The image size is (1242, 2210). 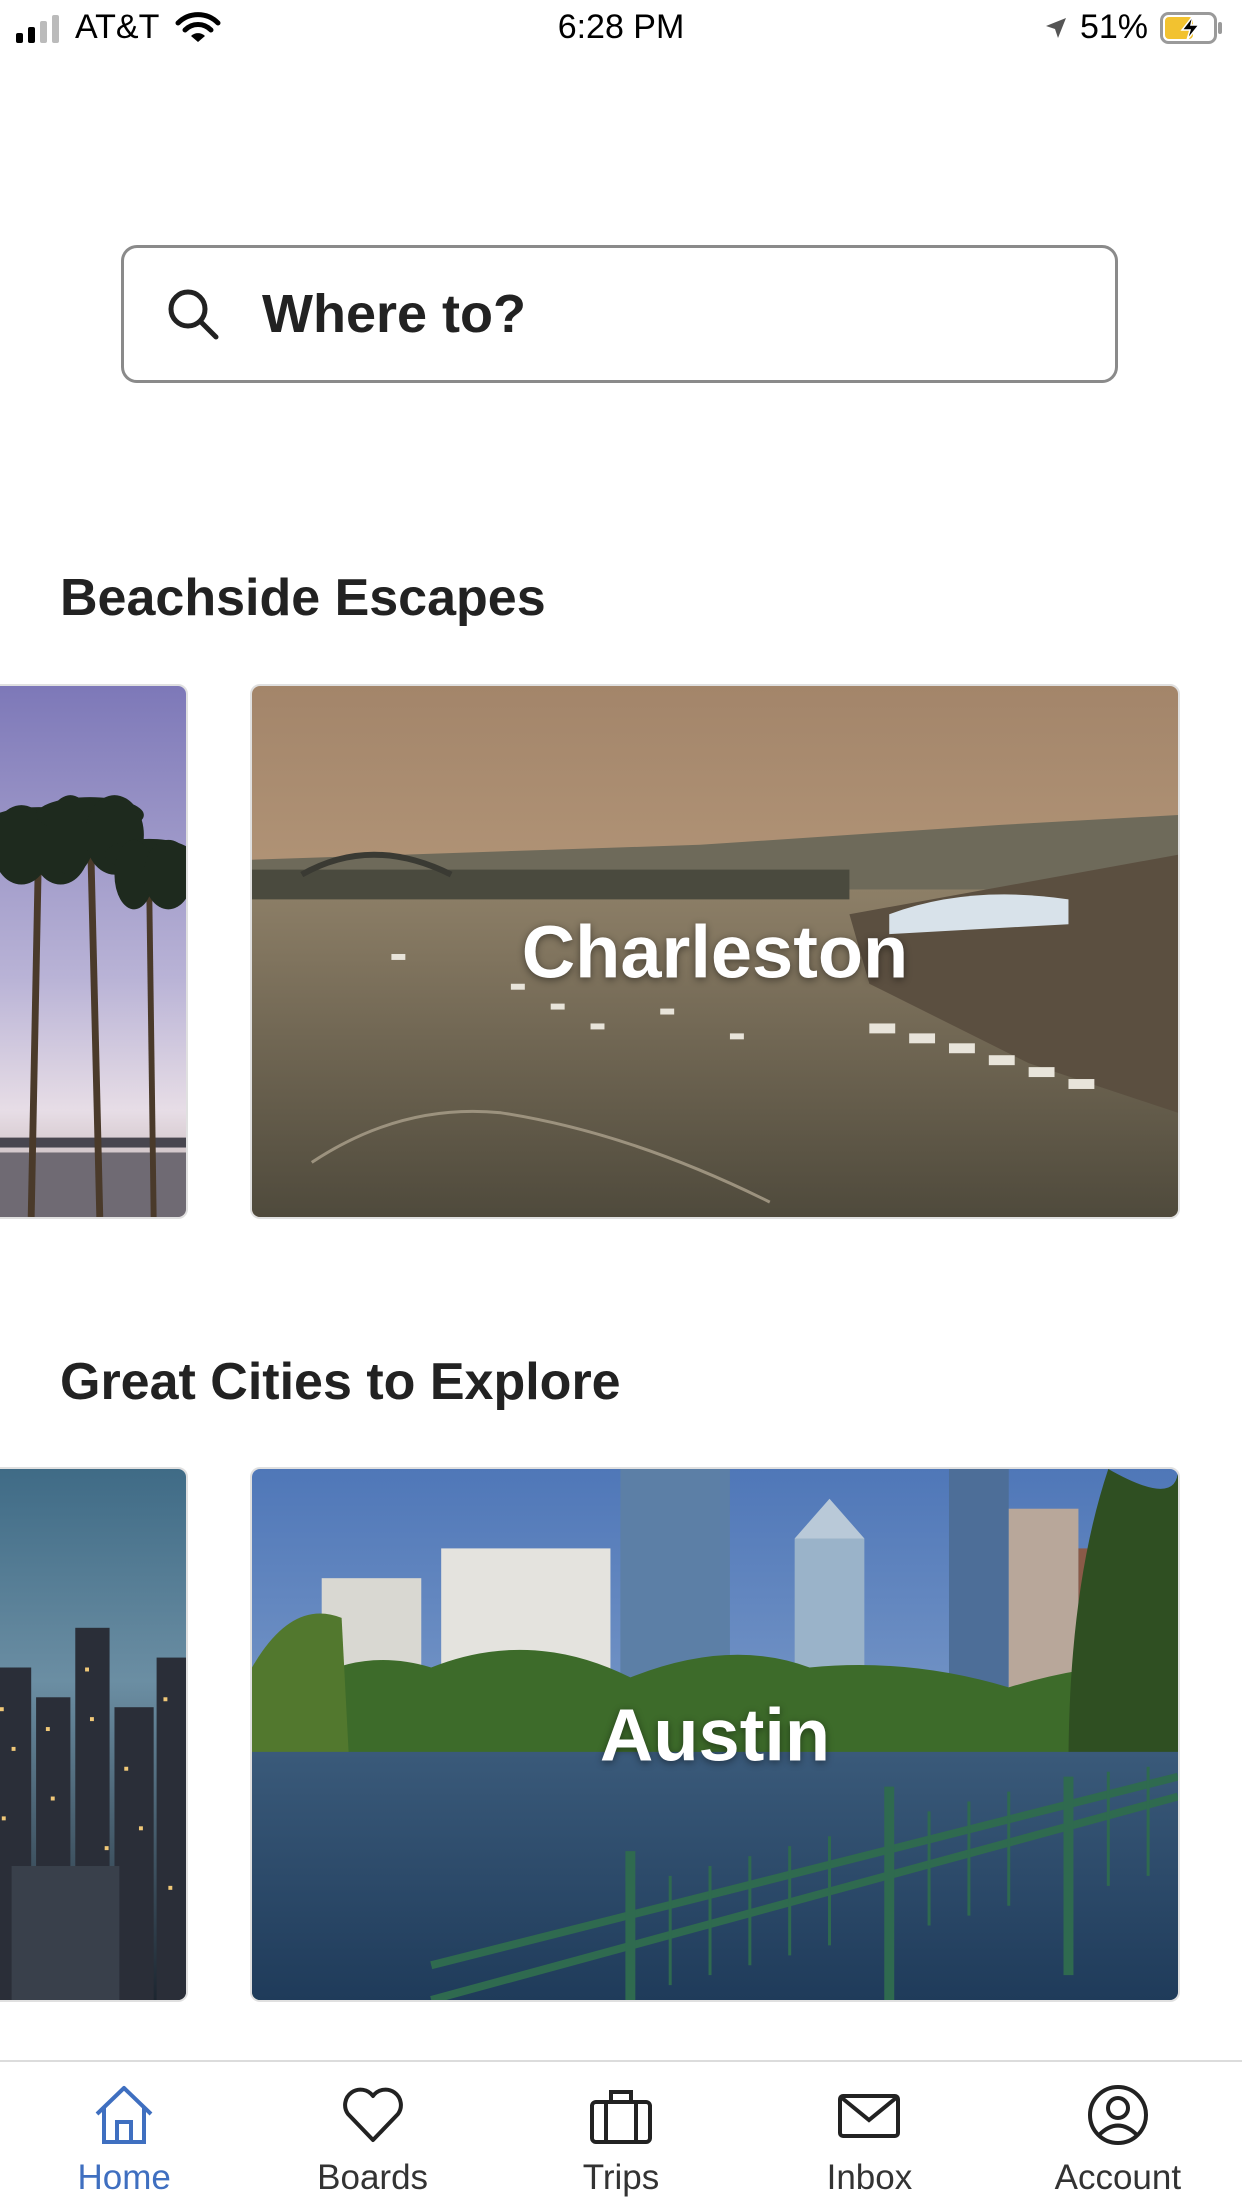 What do you see at coordinates (621, 2117) in the screenshot?
I see `suitcase-icon` at bounding box center [621, 2117].